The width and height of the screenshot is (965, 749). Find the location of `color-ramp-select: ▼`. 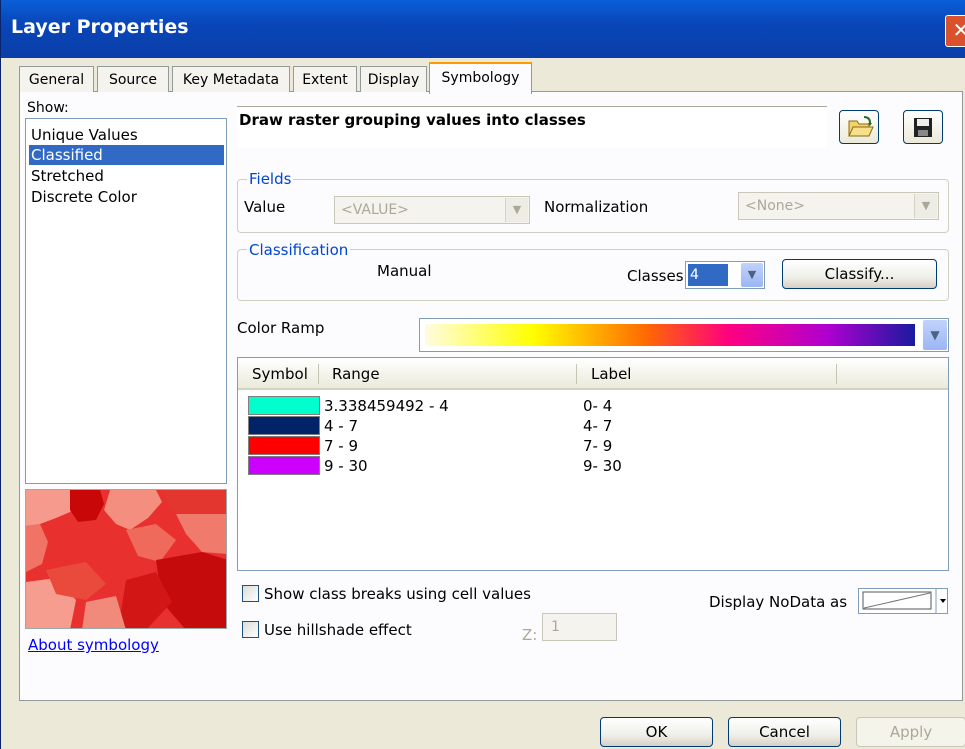

color-ramp-select: ▼ is located at coordinates (684, 335).